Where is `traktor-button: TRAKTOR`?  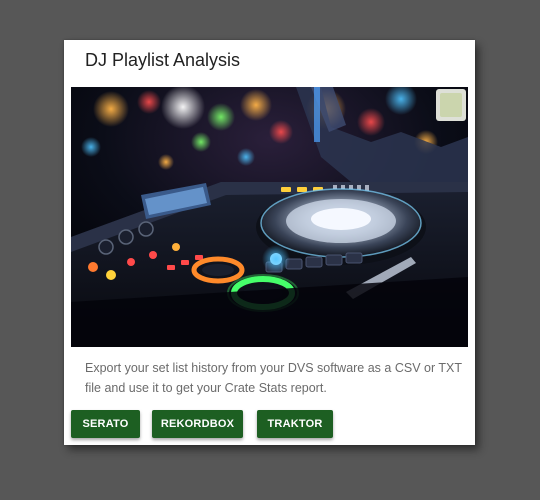
traktor-button: TRAKTOR is located at coordinates (295, 424).